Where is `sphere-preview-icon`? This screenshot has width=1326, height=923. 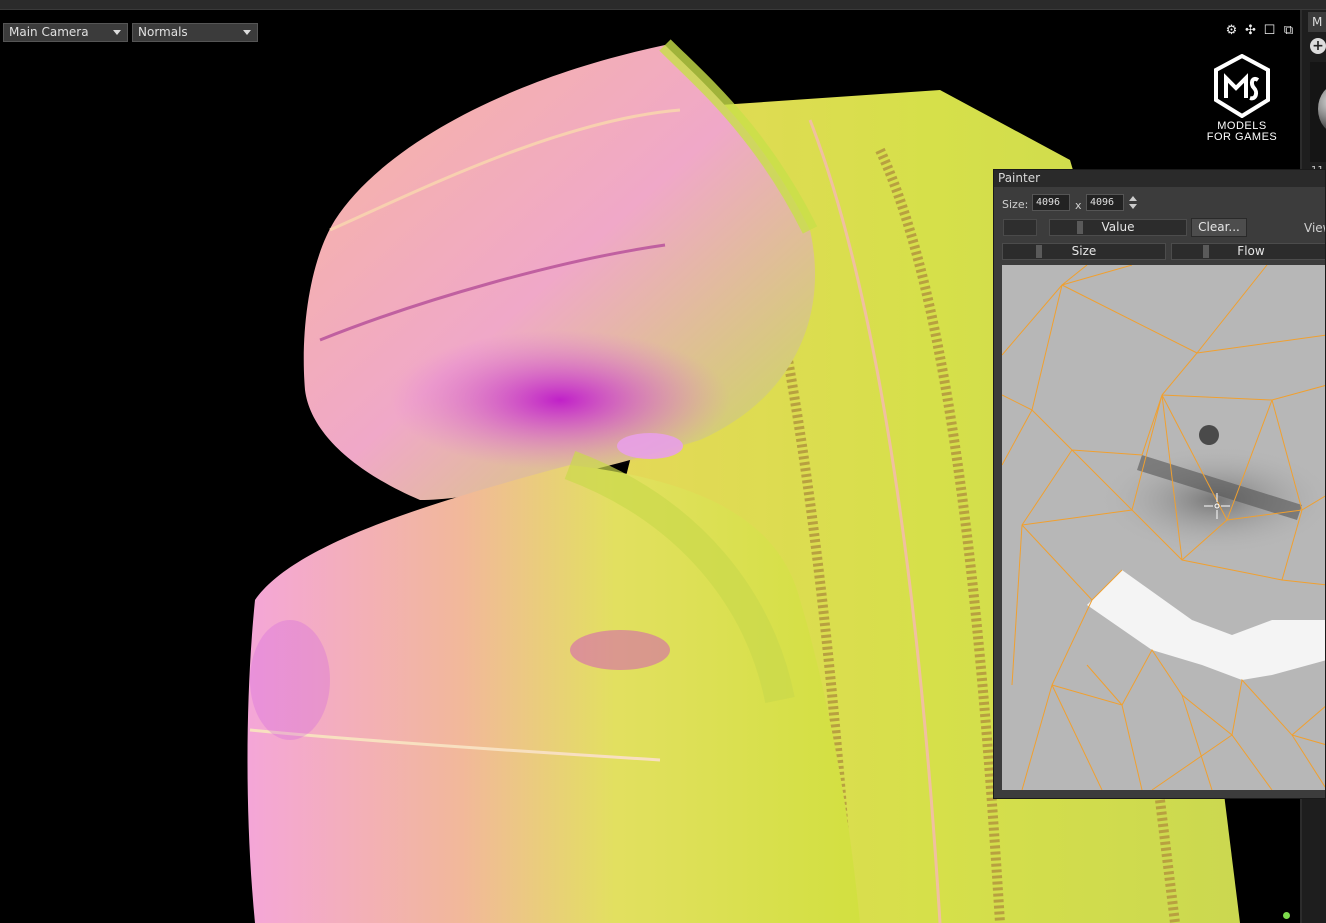 sphere-preview-icon is located at coordinates (1322, 109).